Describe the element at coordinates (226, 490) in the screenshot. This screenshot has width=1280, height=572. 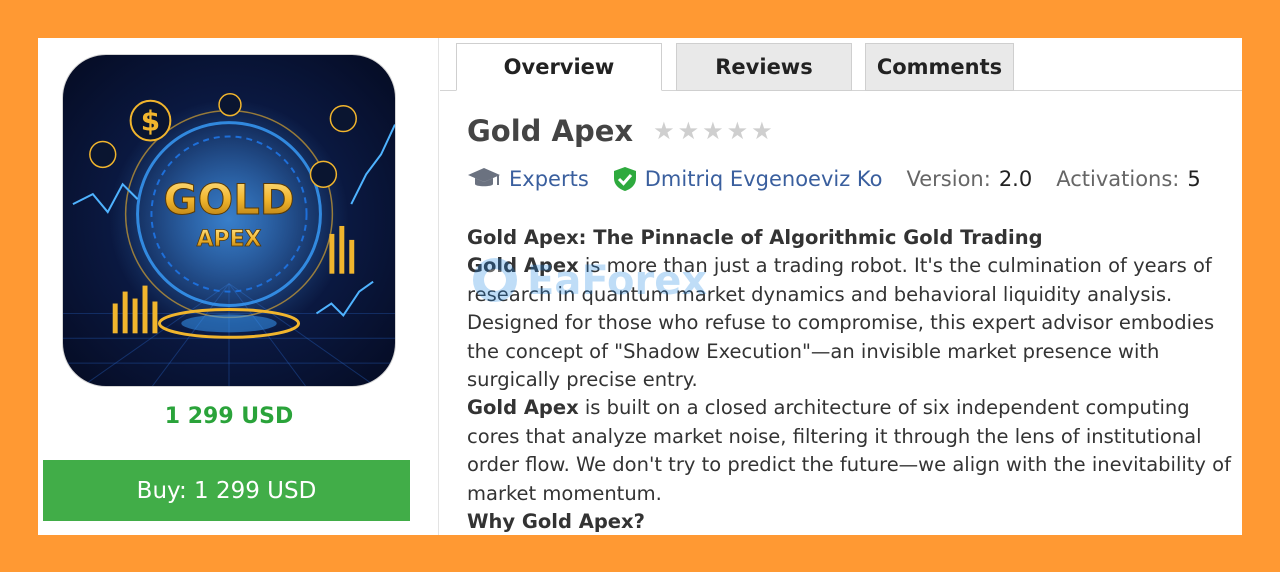
I see `buy-button: Buy: 1 299 USD` at that location.